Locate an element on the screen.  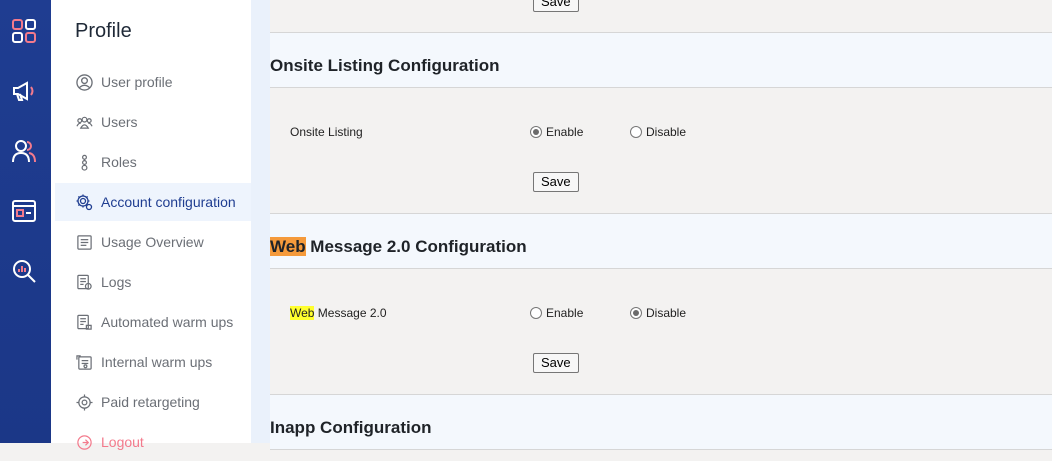
section-header-web-message: Web Message 2.0 Configuration is located at coordinates (661, 241).